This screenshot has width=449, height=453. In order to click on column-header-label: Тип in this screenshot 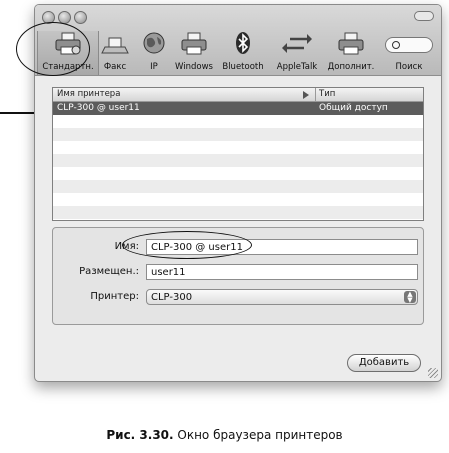, I will do `click(327, 94)`.